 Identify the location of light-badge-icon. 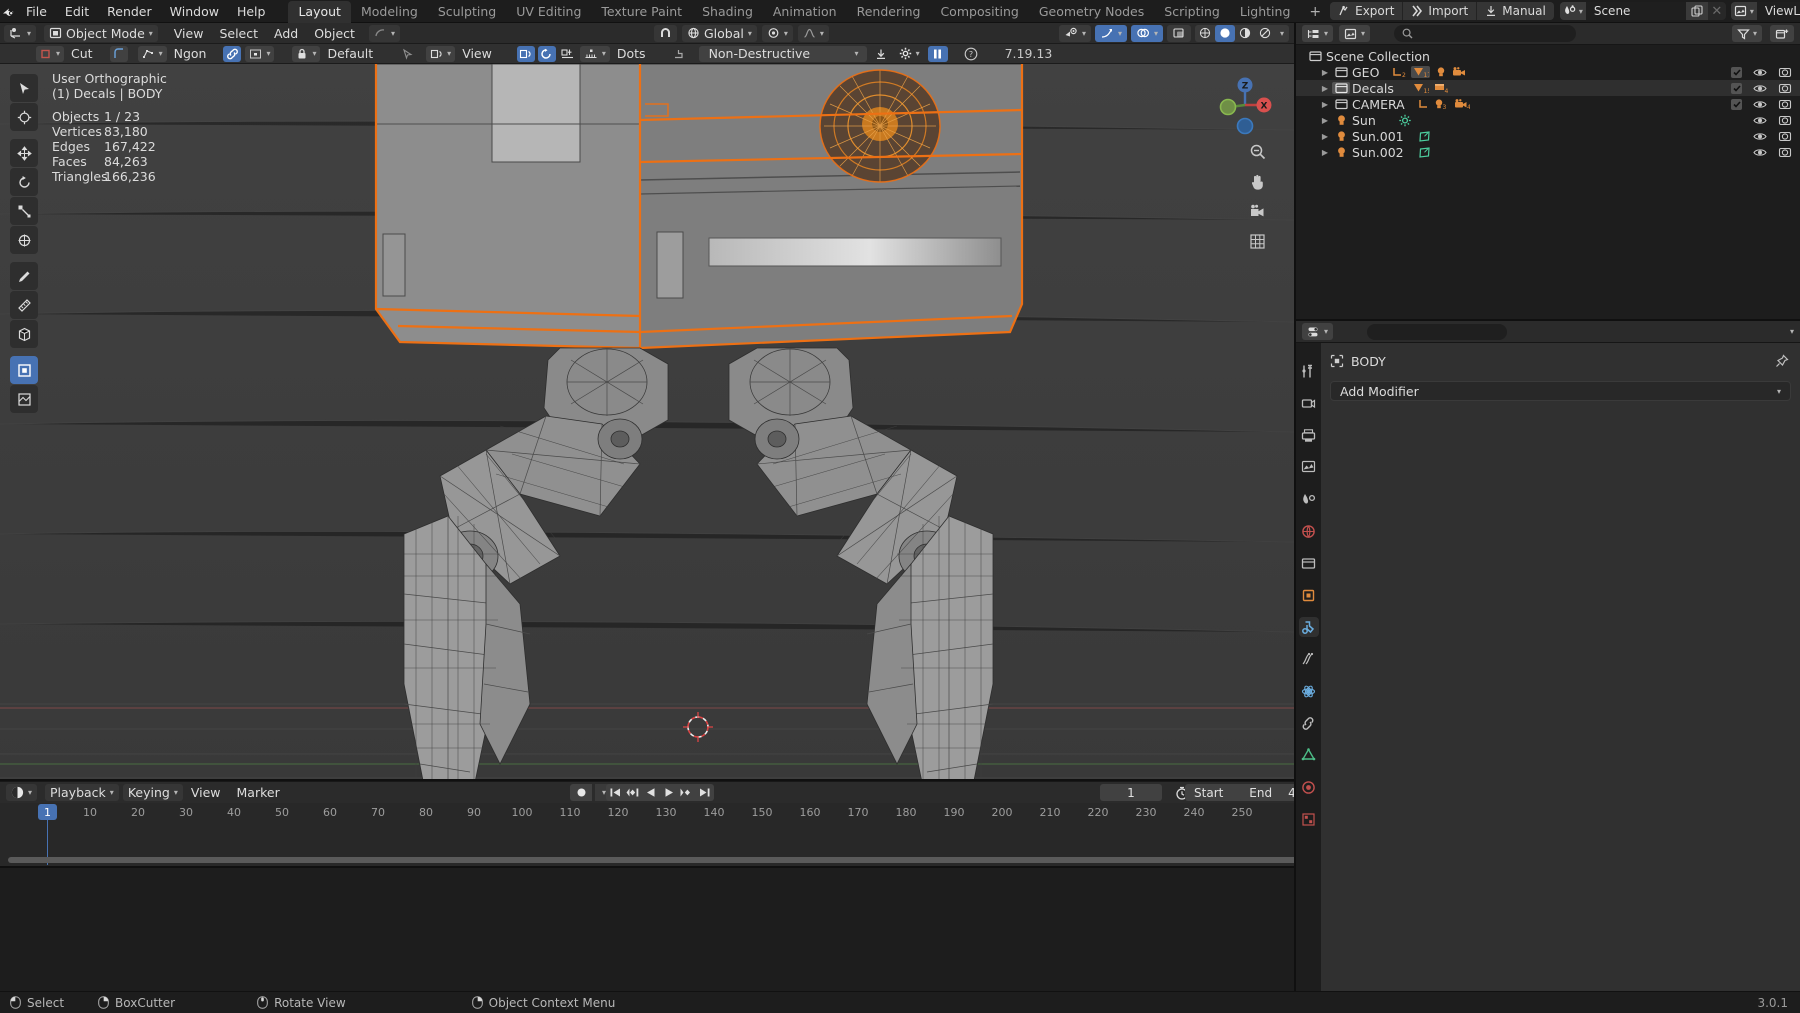
(1441, 72).